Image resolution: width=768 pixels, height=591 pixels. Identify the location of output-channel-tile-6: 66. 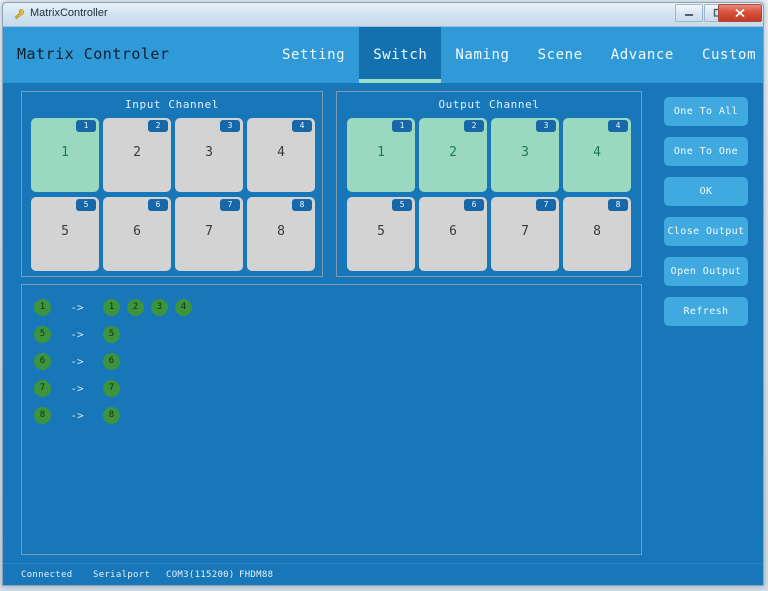
(453, 234).